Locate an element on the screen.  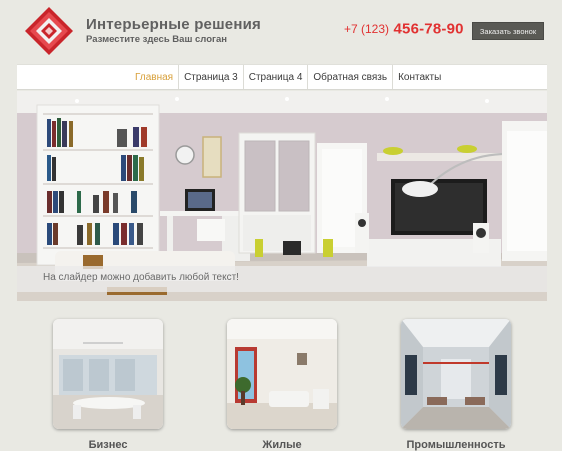
category-industry: Промышленность is located at coordinates (456, 385).